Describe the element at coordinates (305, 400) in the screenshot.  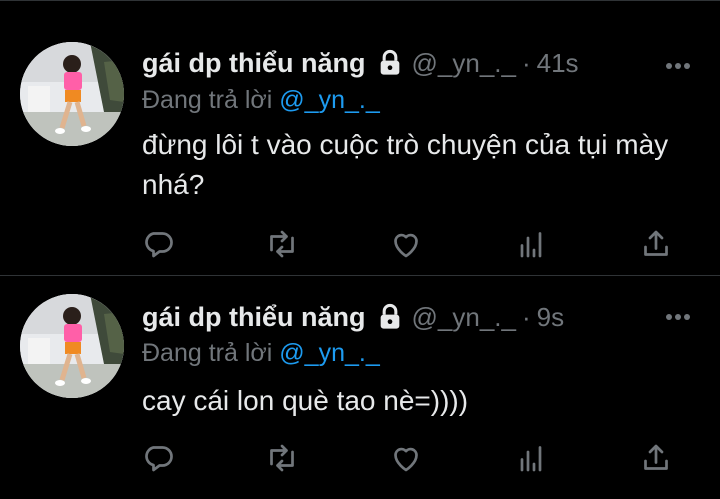
I see `tweet-text: cay cái lon què tao nè=))))` at that location.